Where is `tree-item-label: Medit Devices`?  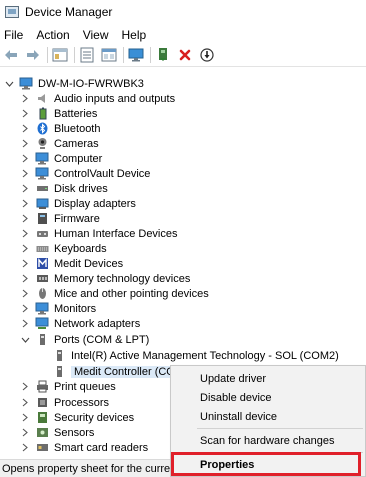 tree-item-label: Medit Devices is located at coordinates (89, 263).